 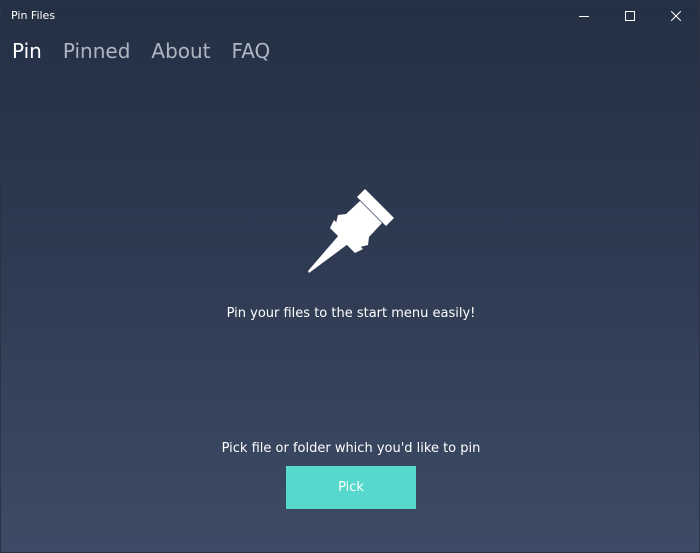 What do you see at coordinates (351, 313) in the screenshot?
I see `tagline: Pin your files to the start menu easily!` at bounding box center [351, 313].